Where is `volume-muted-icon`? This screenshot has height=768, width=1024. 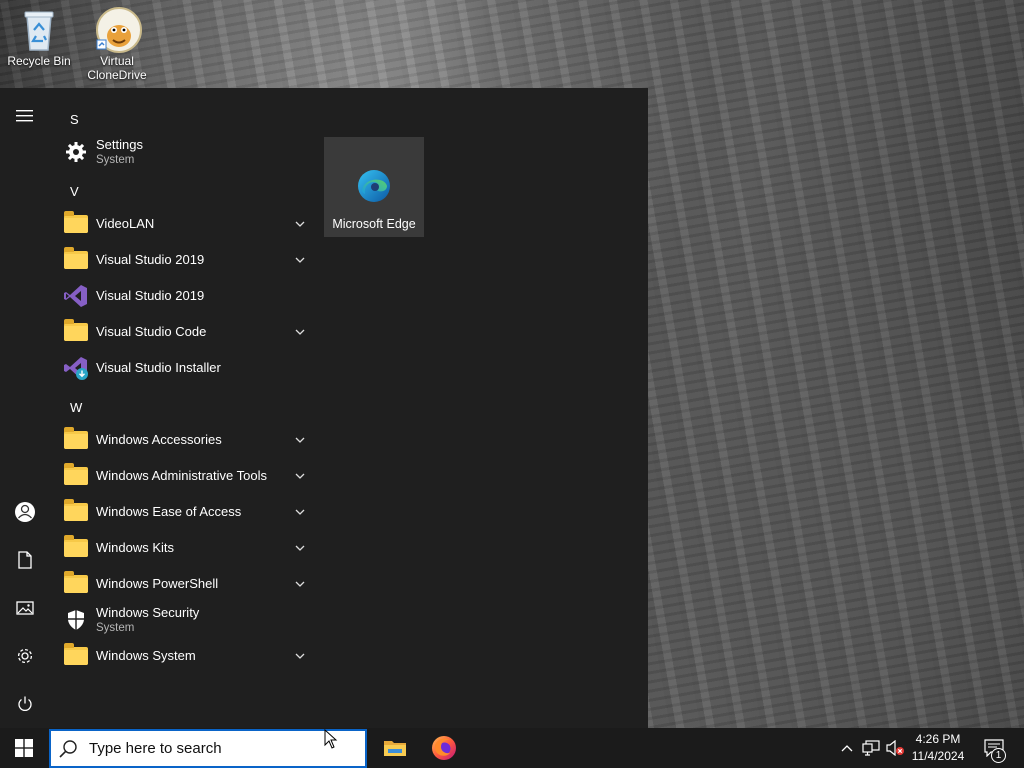 volume-muted-icon is located at coordinates (895, 748).